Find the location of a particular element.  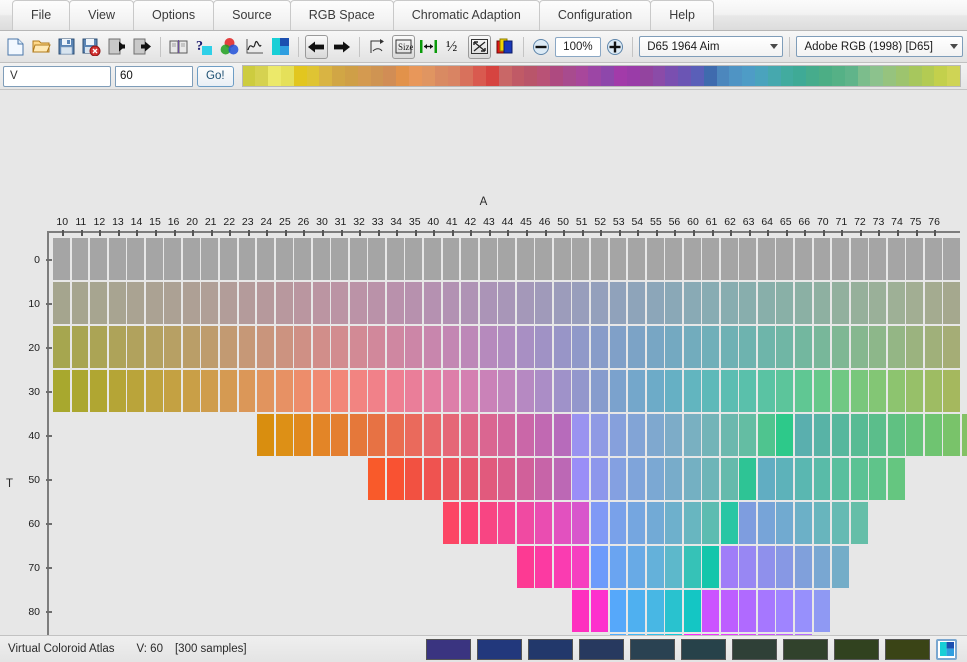

open-folder-icon is located at coordinates (40, 47).